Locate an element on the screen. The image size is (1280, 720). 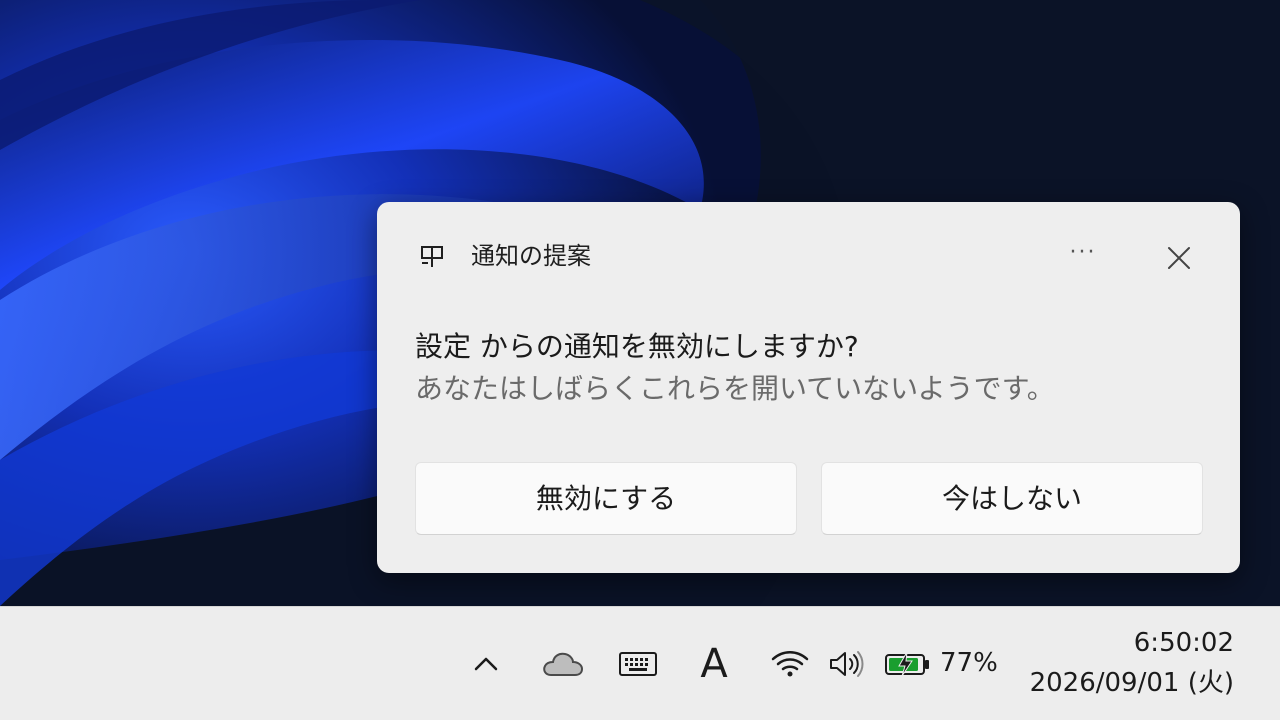
wifi-icon is located at coordinates (790, 663).